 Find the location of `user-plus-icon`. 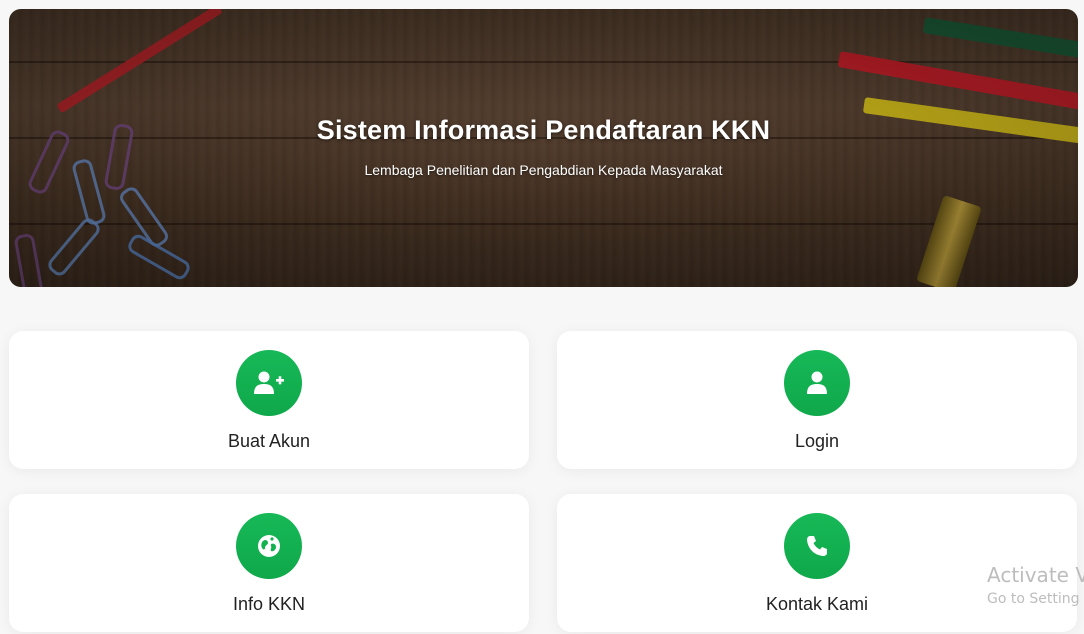

user-plus-icon is located at coordinates (269, 382).